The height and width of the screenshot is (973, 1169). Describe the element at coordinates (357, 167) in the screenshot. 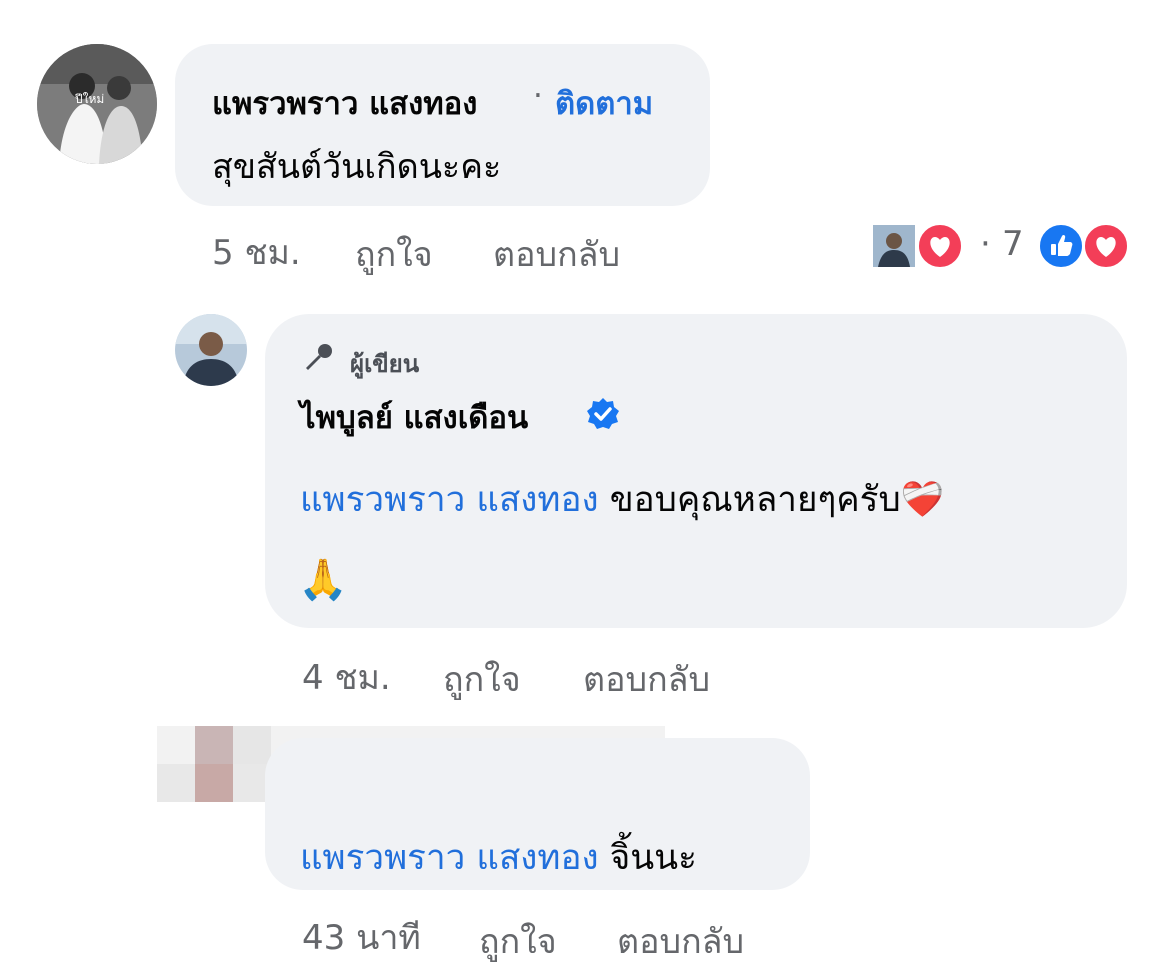

I see `comment-text: สุขสันต์วันเกิดนะคะ` at that location.